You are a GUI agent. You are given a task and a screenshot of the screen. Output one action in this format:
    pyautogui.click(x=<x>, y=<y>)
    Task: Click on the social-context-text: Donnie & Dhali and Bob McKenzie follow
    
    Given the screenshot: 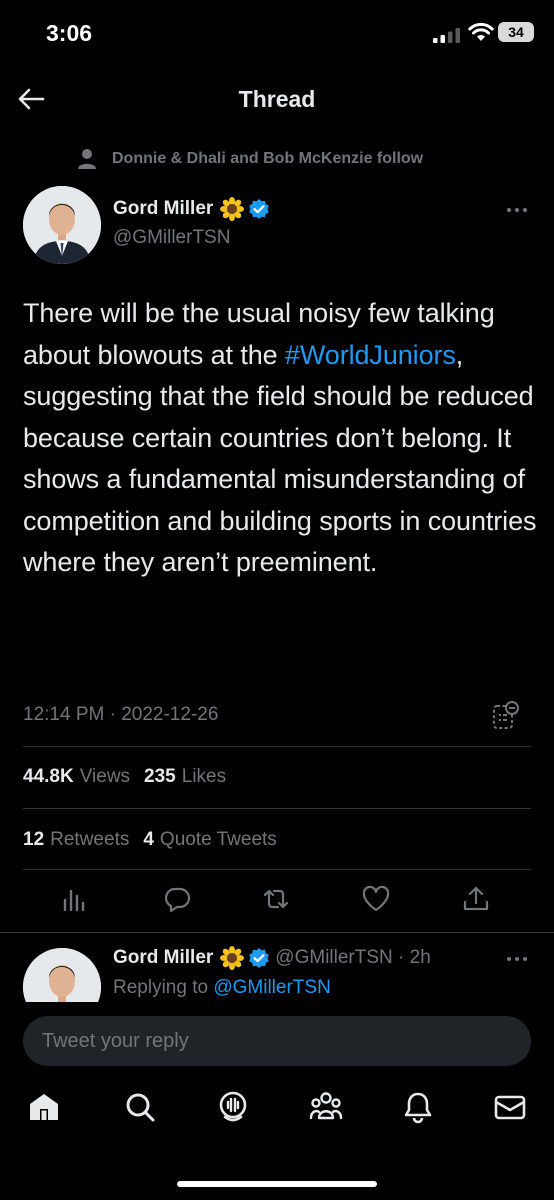 What is the action you would take?
    pyautogui.click(x=268, y=158)
    